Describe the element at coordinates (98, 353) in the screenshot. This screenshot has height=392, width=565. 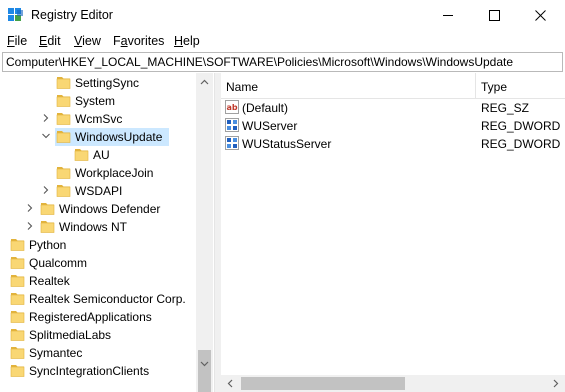
I see `tree-item: Symantec` at that location.